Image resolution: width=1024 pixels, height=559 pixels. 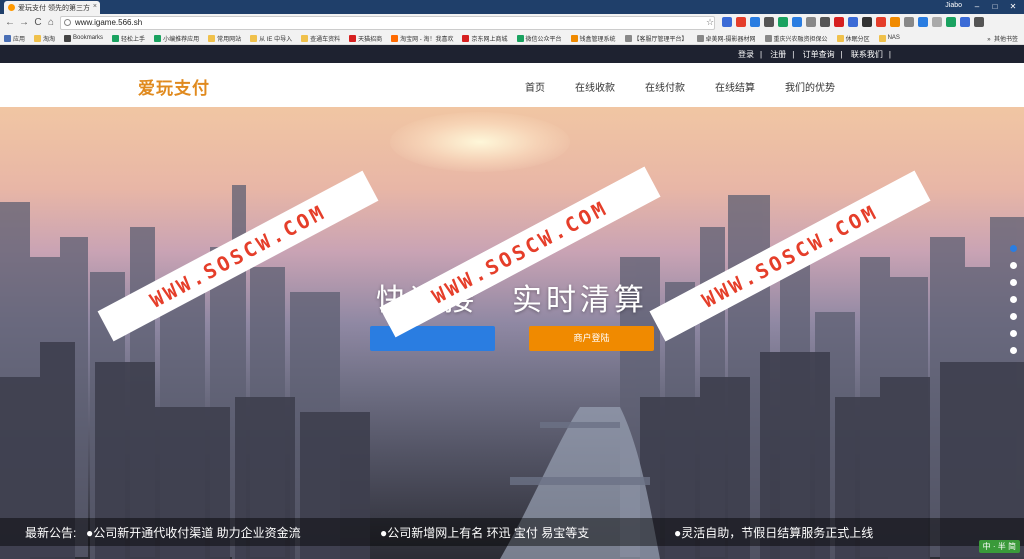 I want to click on bookmark-label: 小编推荐应用, so click(x=181, y=39).